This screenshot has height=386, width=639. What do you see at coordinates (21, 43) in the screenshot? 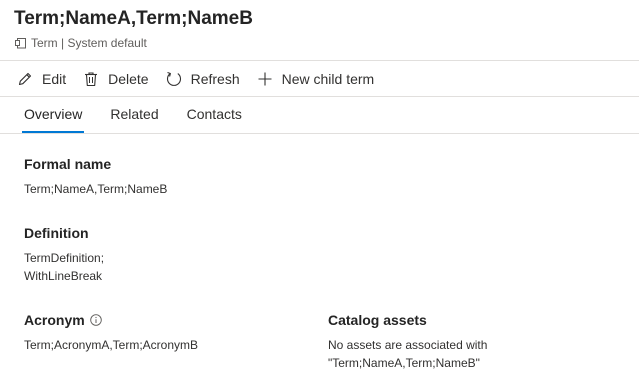
I see `term-icon` at bounding box center [21, 43].